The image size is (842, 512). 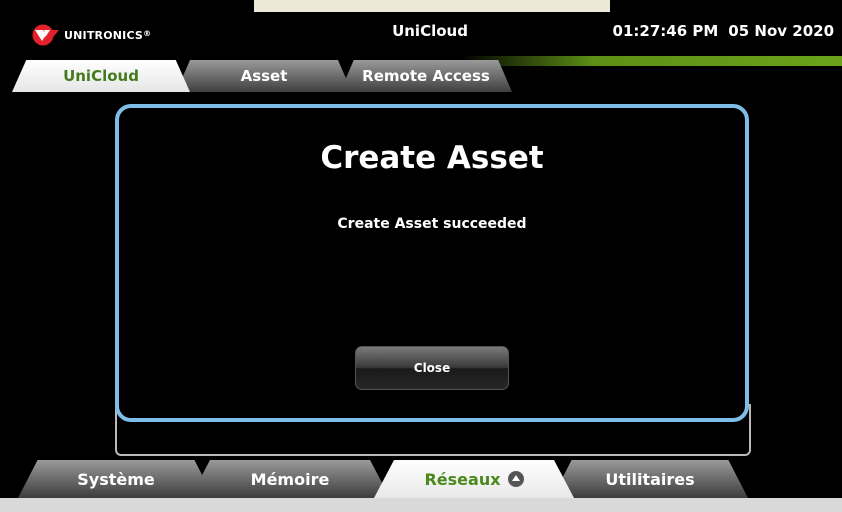 I want to click on tab-unicloud: UniCloud, so click(x=101, y=76).